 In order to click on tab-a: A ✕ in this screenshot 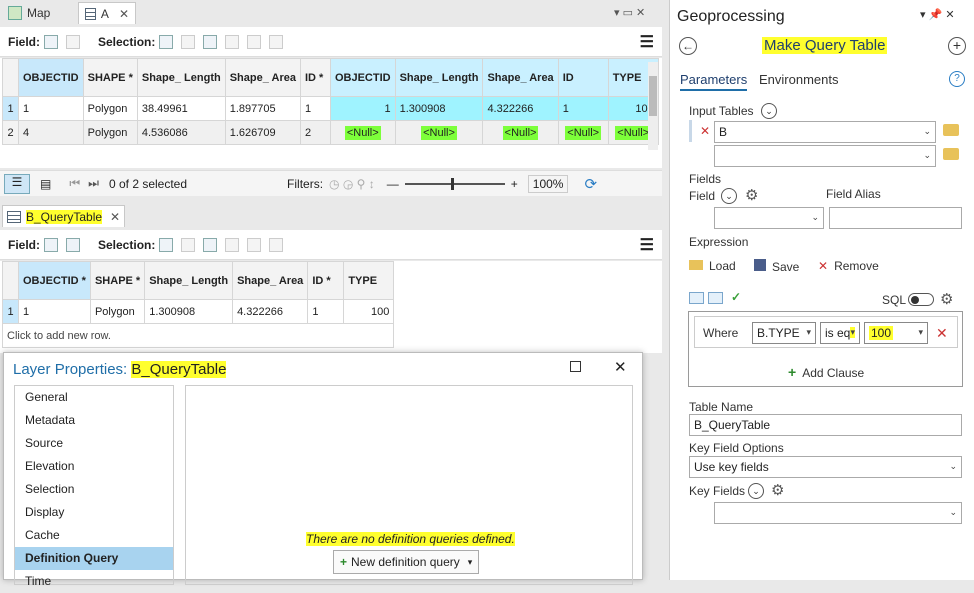, I will do `click(107, 13)`.